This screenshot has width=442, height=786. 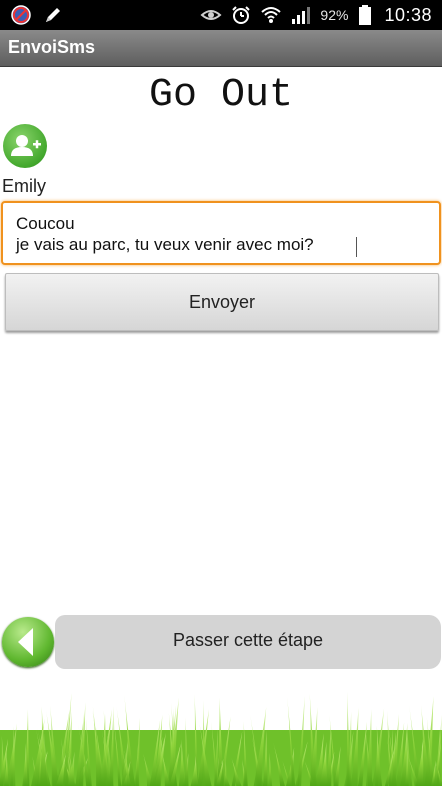 I want to click on eye-icon, so click(x=211, y=15).